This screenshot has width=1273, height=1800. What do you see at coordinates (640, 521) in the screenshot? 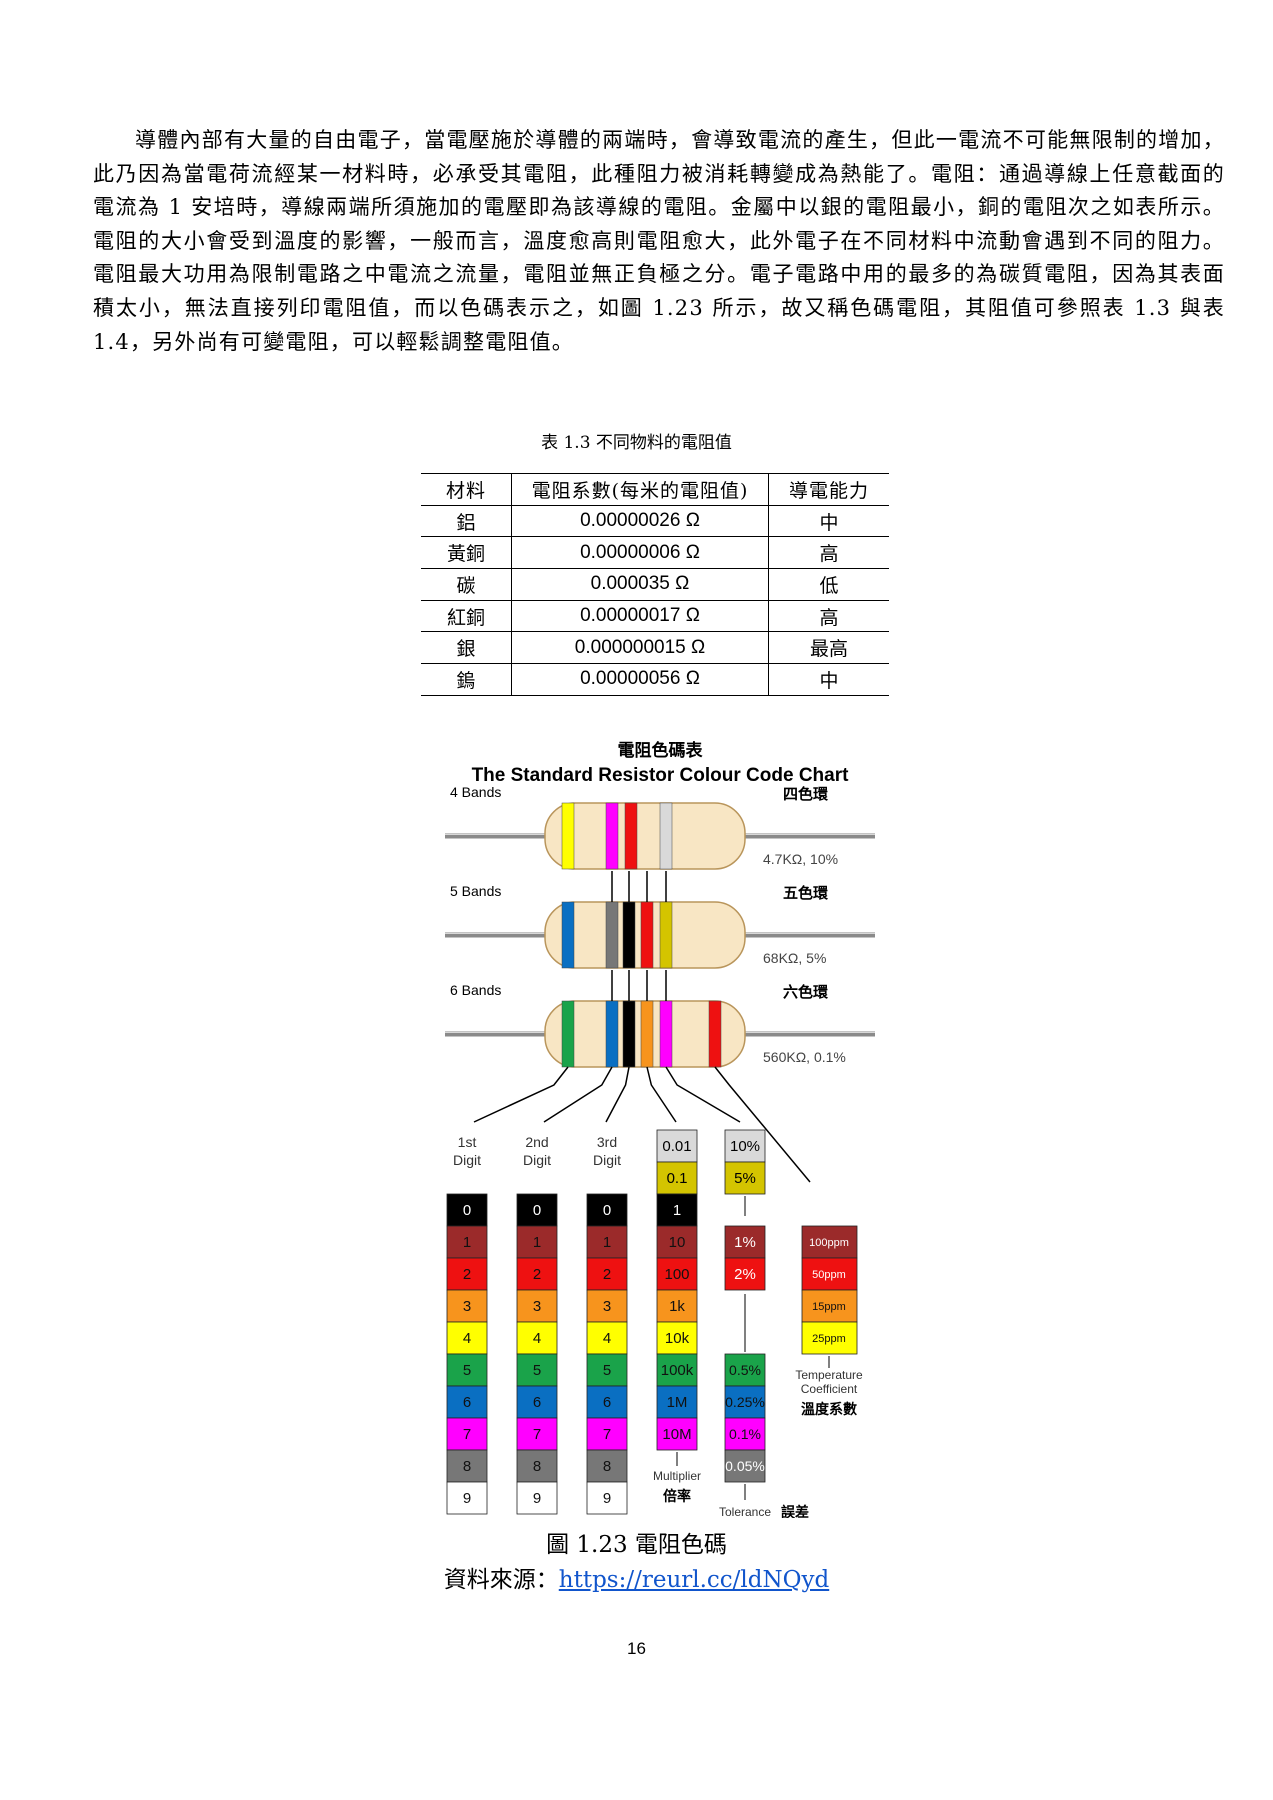
I see `cell-resistivity: 0.00000026 Ω` at bounding box center [640, 521].